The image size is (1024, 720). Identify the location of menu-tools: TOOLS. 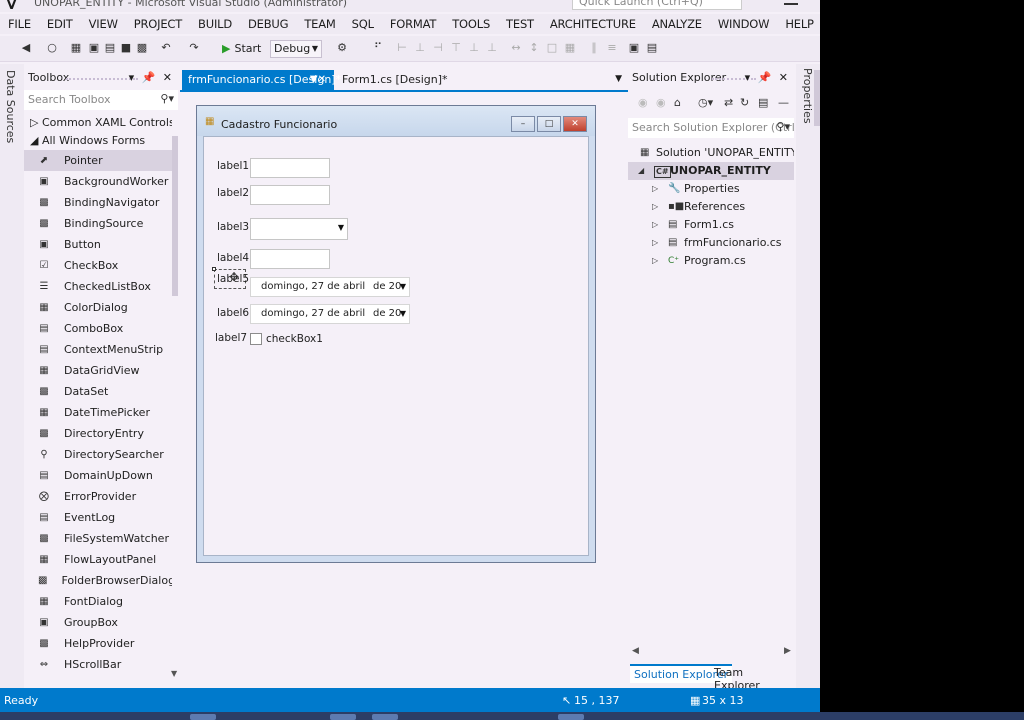
(471, 24).